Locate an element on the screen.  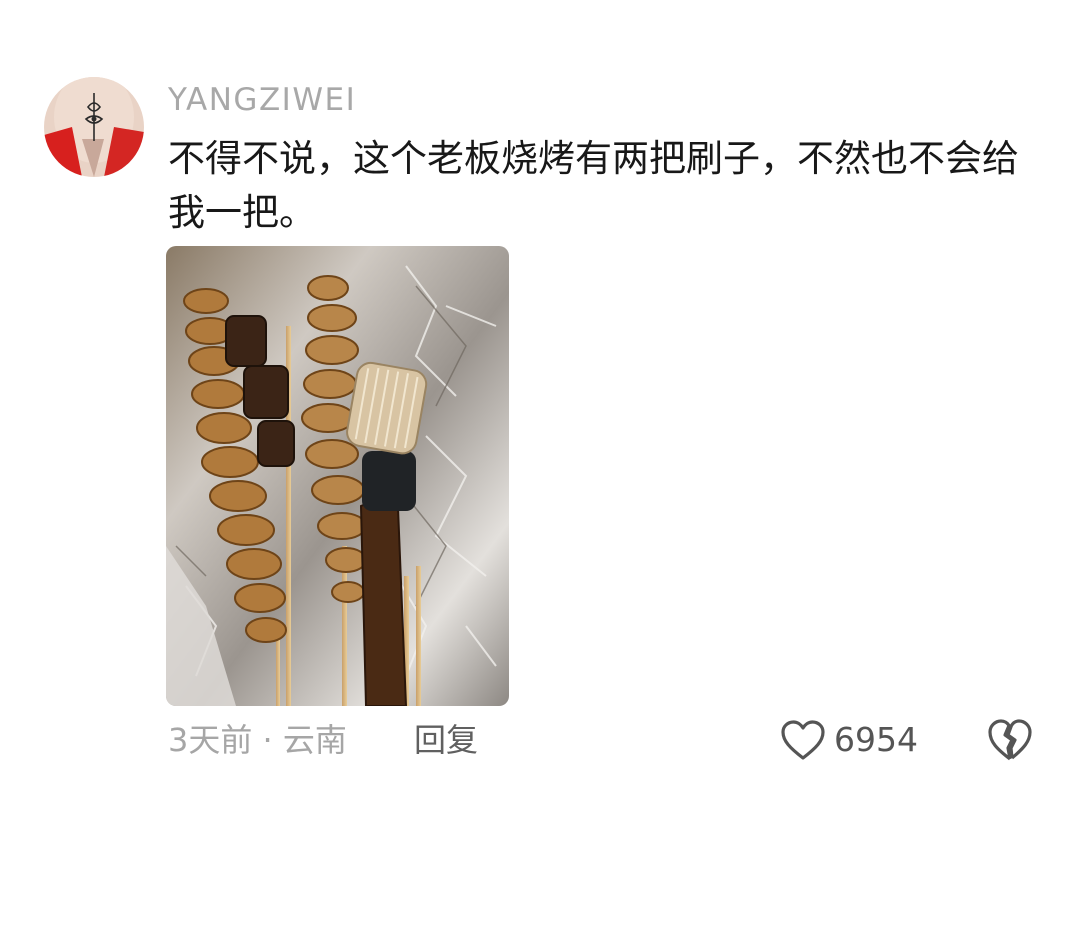
comment-text: 不得不说，这个老板烧烤有两把刷子，不然也不会给我一把。 is located at coordinates (593, 185).